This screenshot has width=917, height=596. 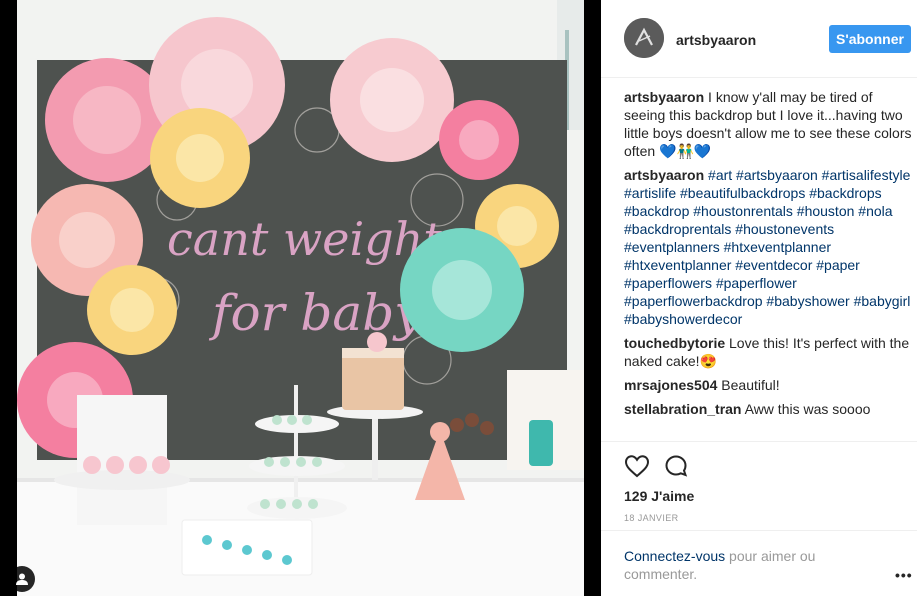 What do you see at coordinates (739, 565) in the screenshot?
I see `login-prompt-text: Connectez-vous pour aimer ou commenter.` at bounding box center [739, 565].